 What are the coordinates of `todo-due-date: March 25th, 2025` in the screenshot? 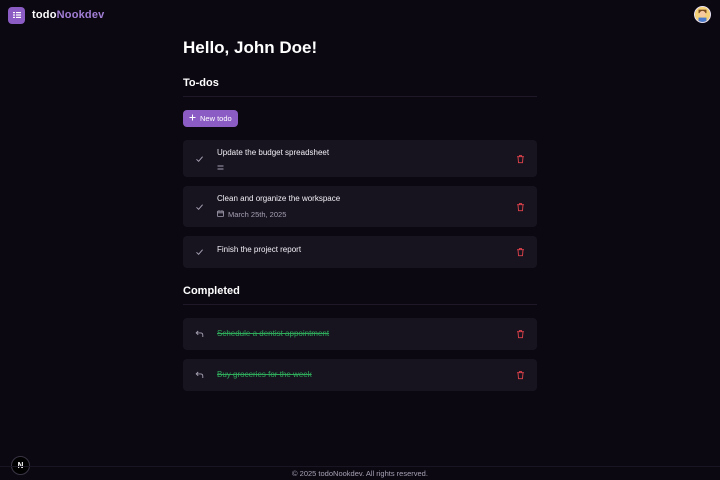 It's located at (251, 214).